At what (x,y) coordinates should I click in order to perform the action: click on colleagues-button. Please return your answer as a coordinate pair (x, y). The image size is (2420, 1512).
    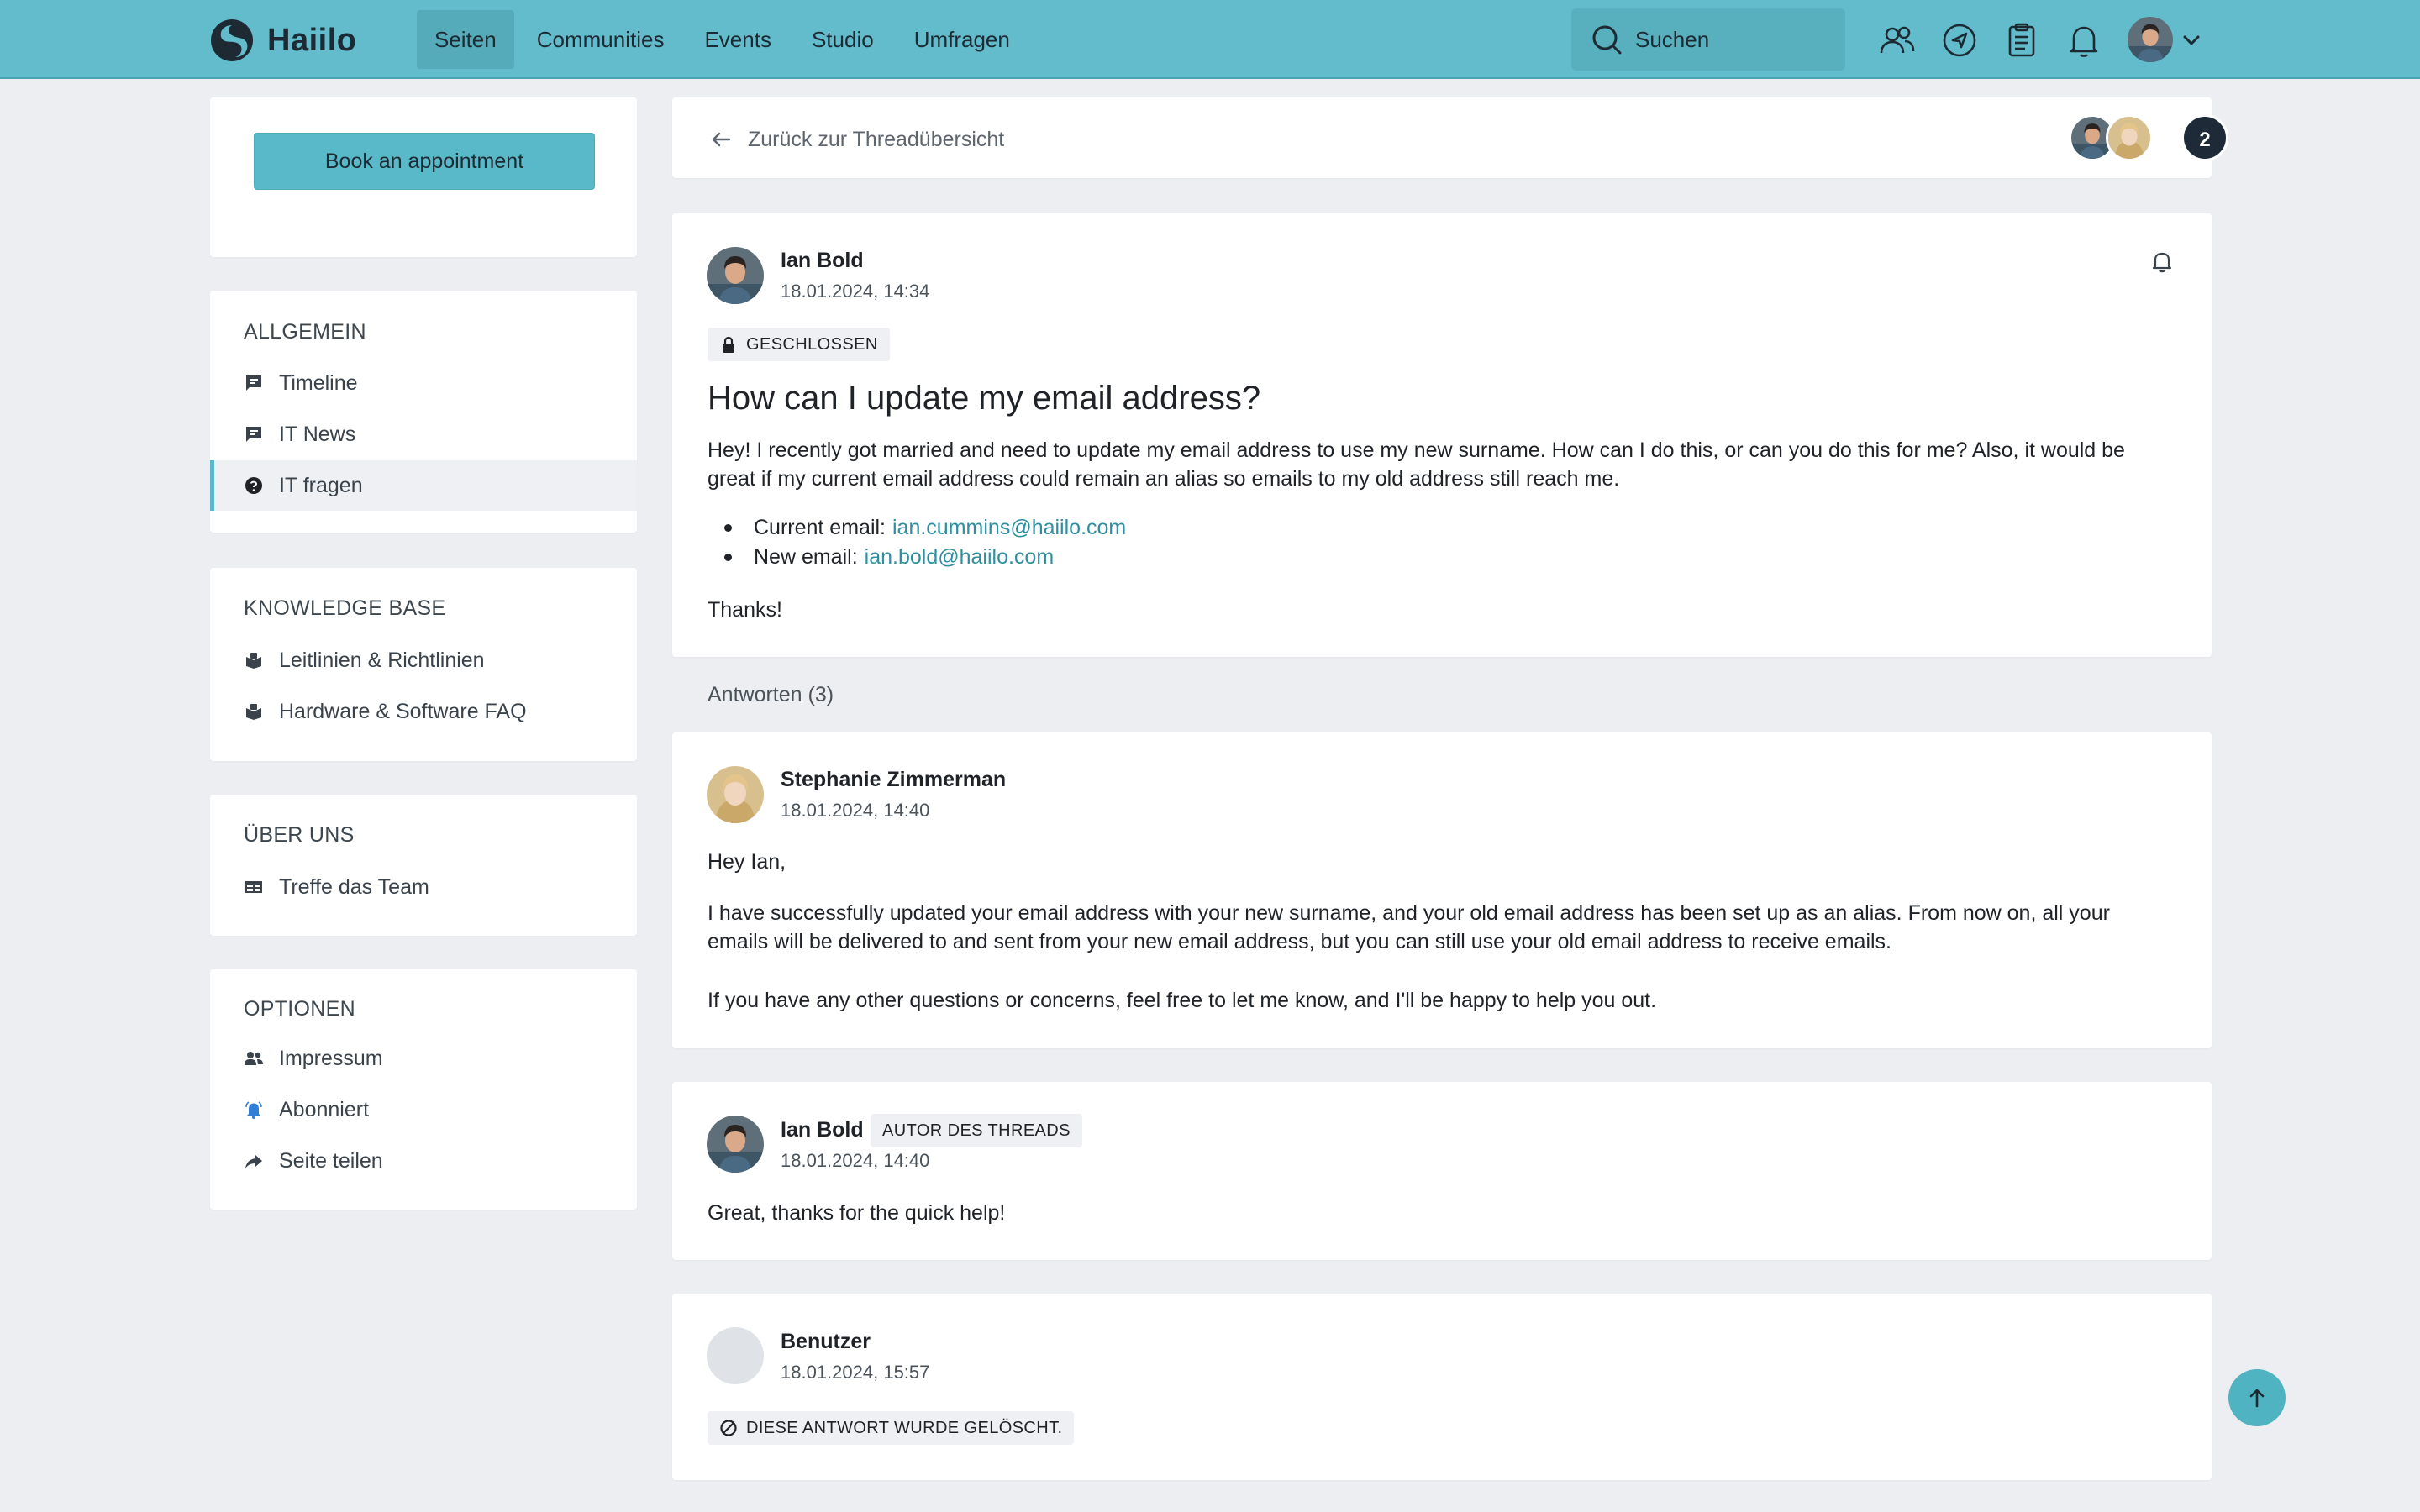
    Looking at the image, I should click on (1898, 40).